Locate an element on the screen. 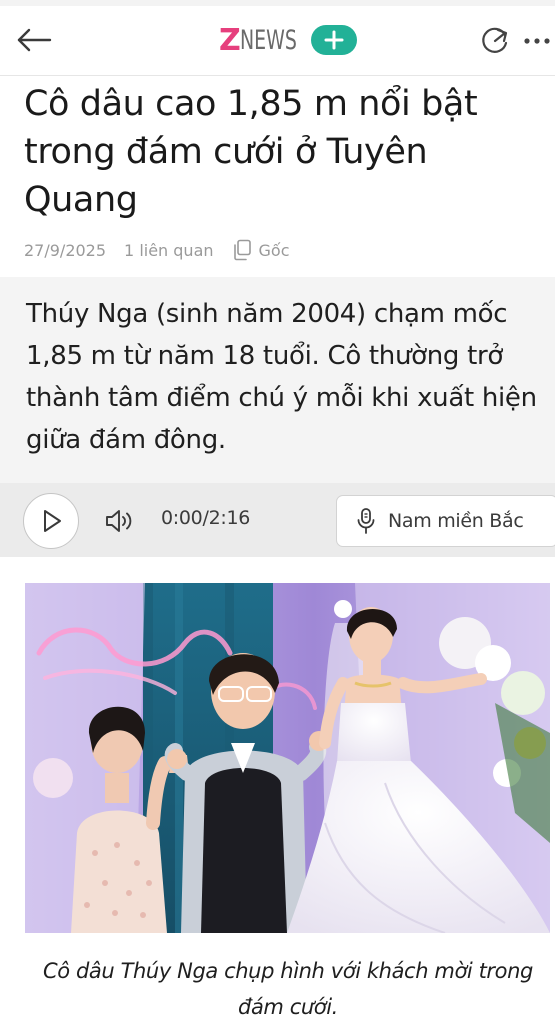  status-strip is located at coordinates (277, 3).